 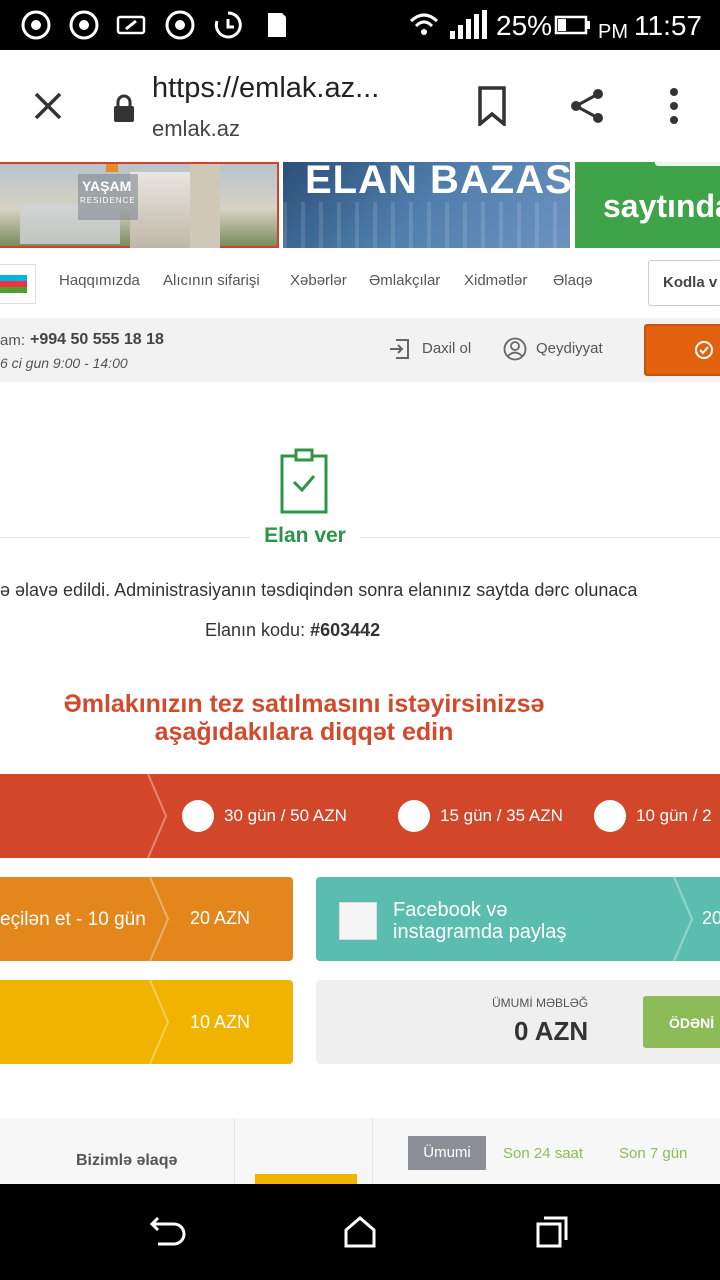 What do you see at coordinates (674, 816) in the screenshot?
I see `vip-option-10: 10 gün / 2` at bounding box center [674, 816].